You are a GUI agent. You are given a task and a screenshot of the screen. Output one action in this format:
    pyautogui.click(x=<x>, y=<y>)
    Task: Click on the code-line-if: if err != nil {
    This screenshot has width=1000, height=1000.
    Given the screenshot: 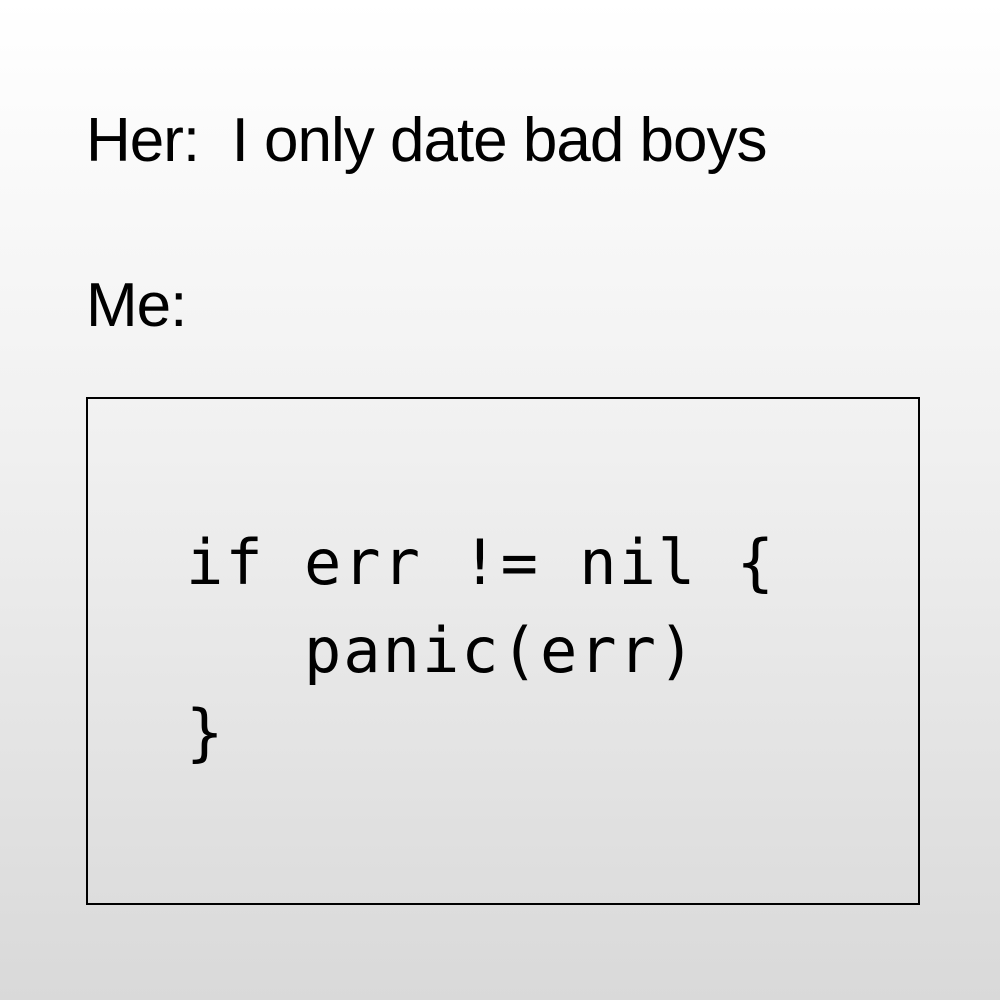 What is the action you would take?
    pyautogui.click(x=481, y=562)
    